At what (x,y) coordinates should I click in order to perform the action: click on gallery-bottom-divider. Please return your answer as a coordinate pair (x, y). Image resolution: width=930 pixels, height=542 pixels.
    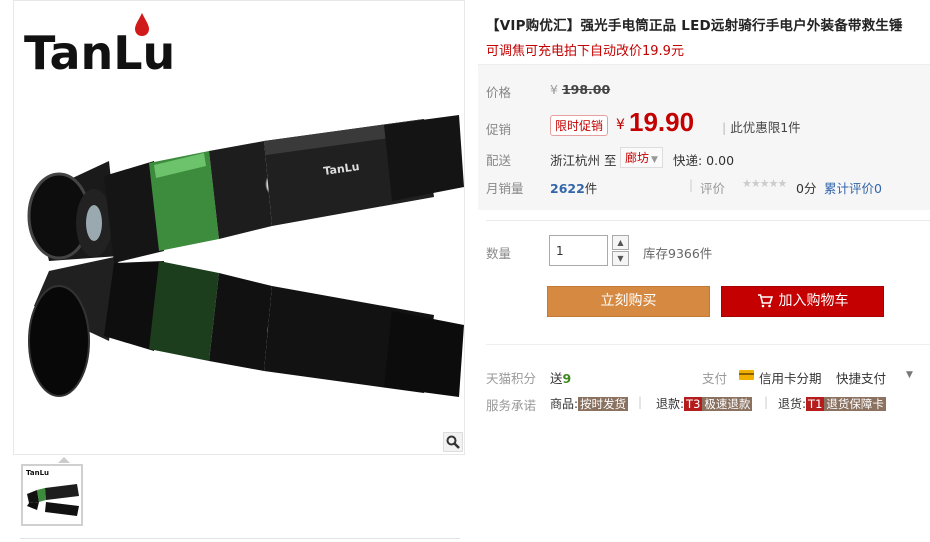
    Looking at the image, I should click on (240, 538).